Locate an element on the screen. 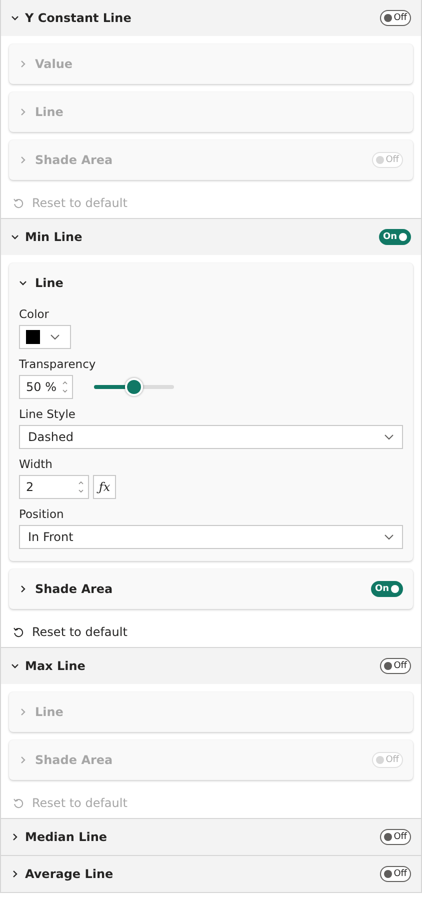 Image resolution: width=422 pixels, height=918 pixels. section-header: Min Line On is located at coordinates (211, 237).